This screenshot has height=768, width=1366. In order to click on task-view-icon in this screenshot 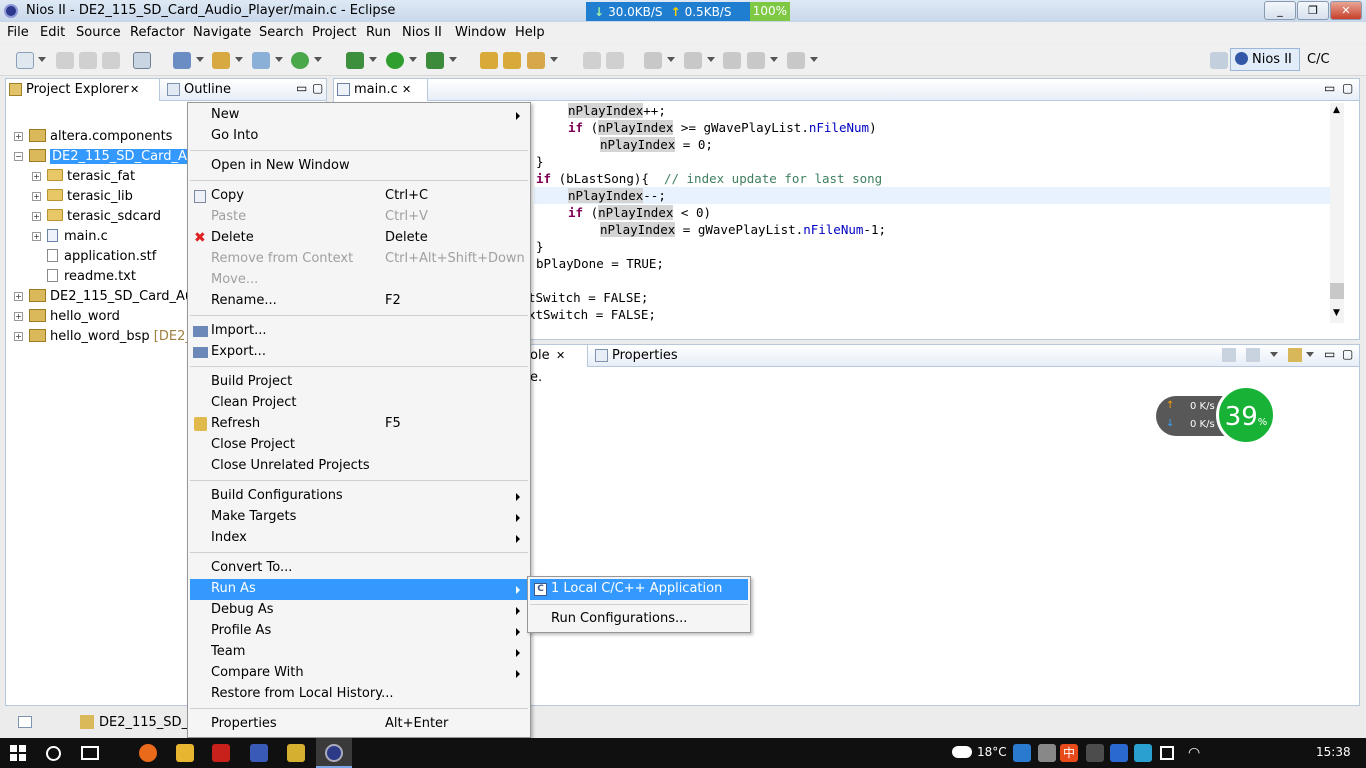, I will do `click(90, 753)`.